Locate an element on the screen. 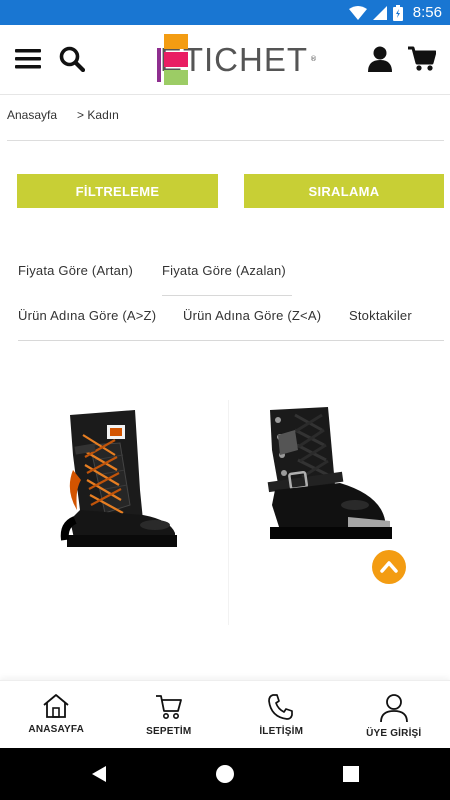 This screenshot has height=800, width=450. nav-contact: İLETİŞİM is located at coordinates (281, 714).